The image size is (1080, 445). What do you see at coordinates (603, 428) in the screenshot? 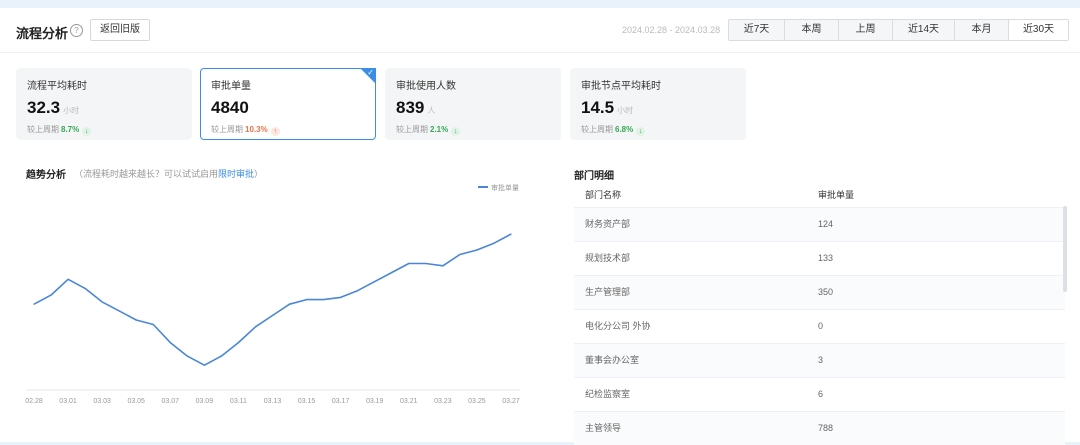
I see `dept-name-cell: 主管领导` at bounding box center [603, 428].